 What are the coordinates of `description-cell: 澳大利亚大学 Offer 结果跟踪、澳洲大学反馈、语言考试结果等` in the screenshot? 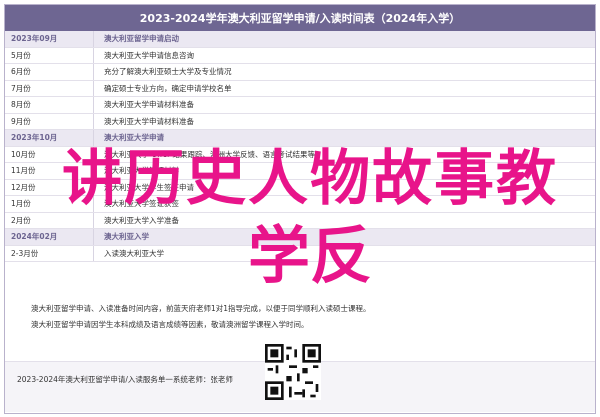 It's located at (344, 154).